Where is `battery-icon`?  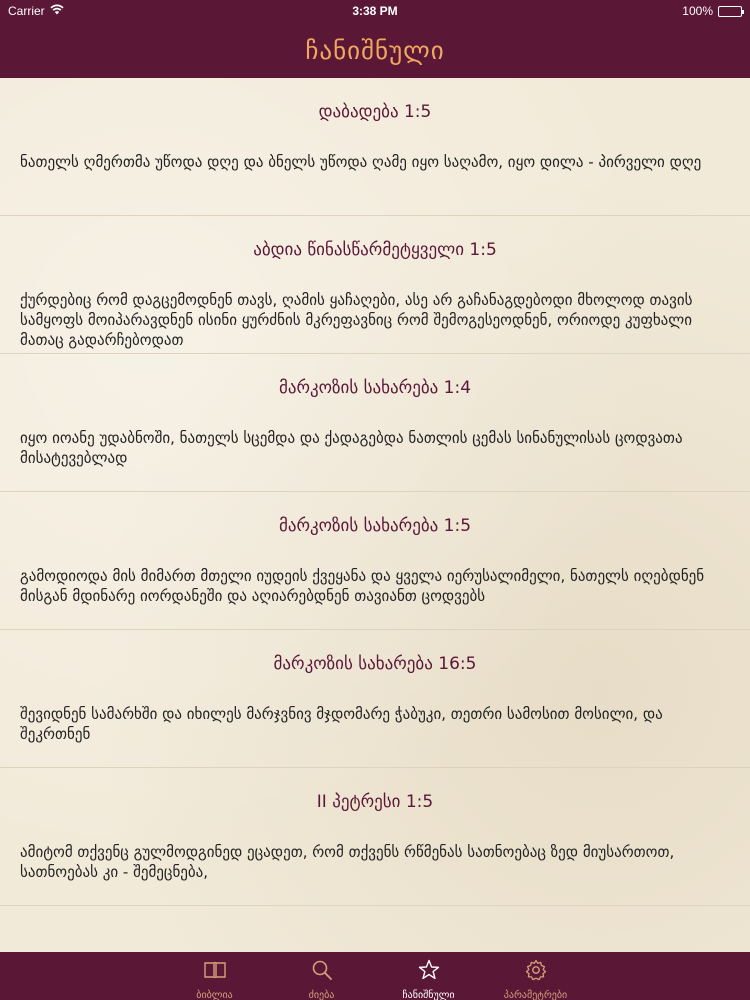 battery-icon is located at coordinates (731, 11).